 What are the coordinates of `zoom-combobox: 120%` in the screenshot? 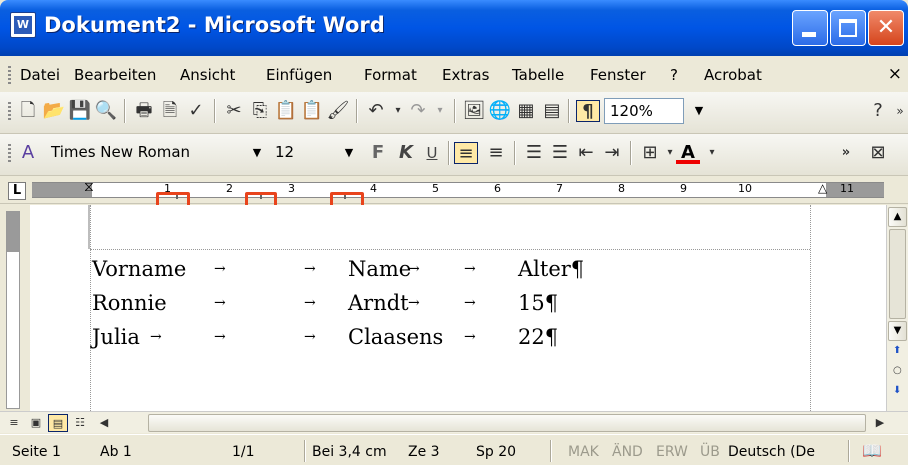 It's located at (644, 111).